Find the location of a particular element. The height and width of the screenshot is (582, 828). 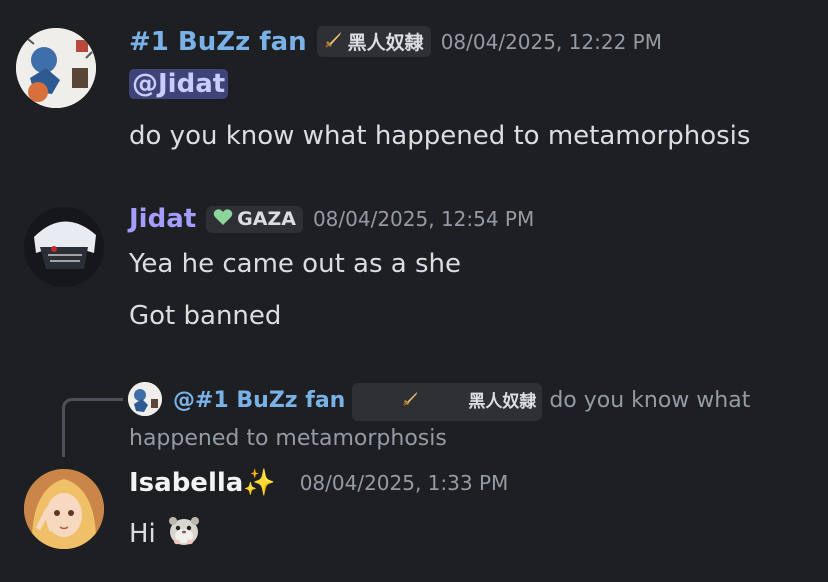

avatar-buzz-fan is located at coordinates (56, 68).